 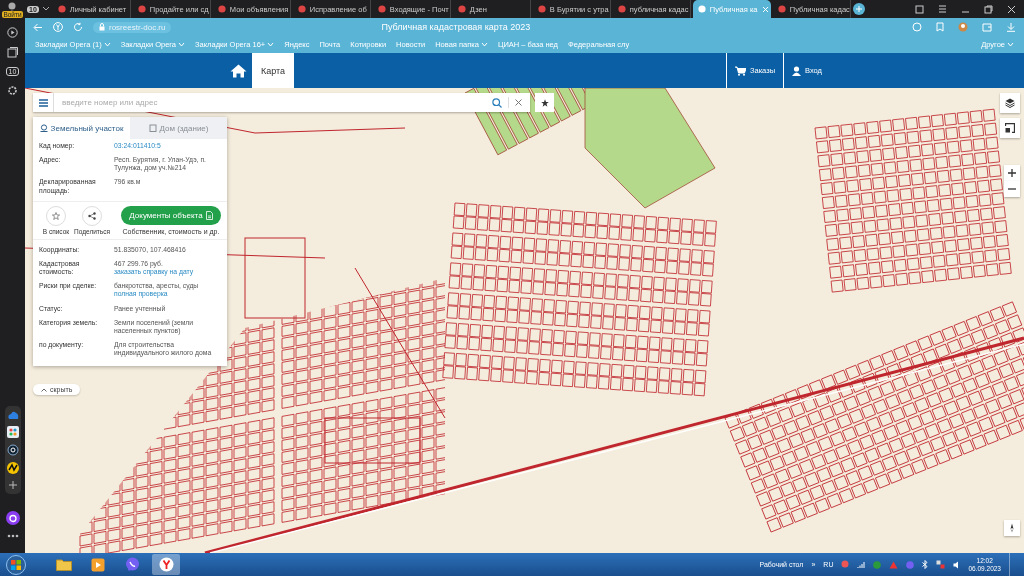 What do you see at coordinates (12, 415) in the screenshot?
I see `cloud-icon` at bounding box center [12, 415].